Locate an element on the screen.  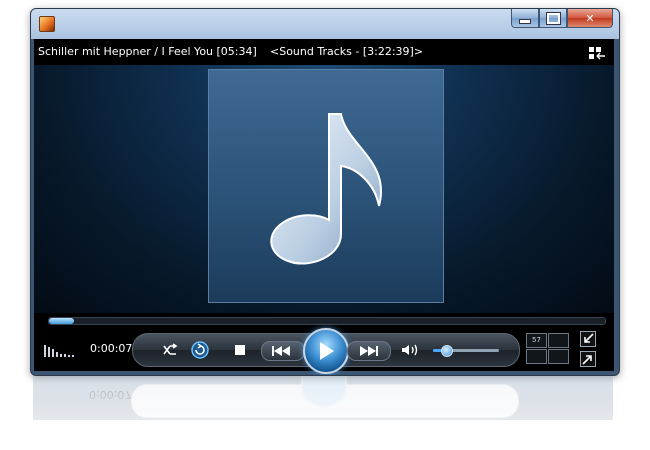
stop-icon is located at coordinates (240, 350).